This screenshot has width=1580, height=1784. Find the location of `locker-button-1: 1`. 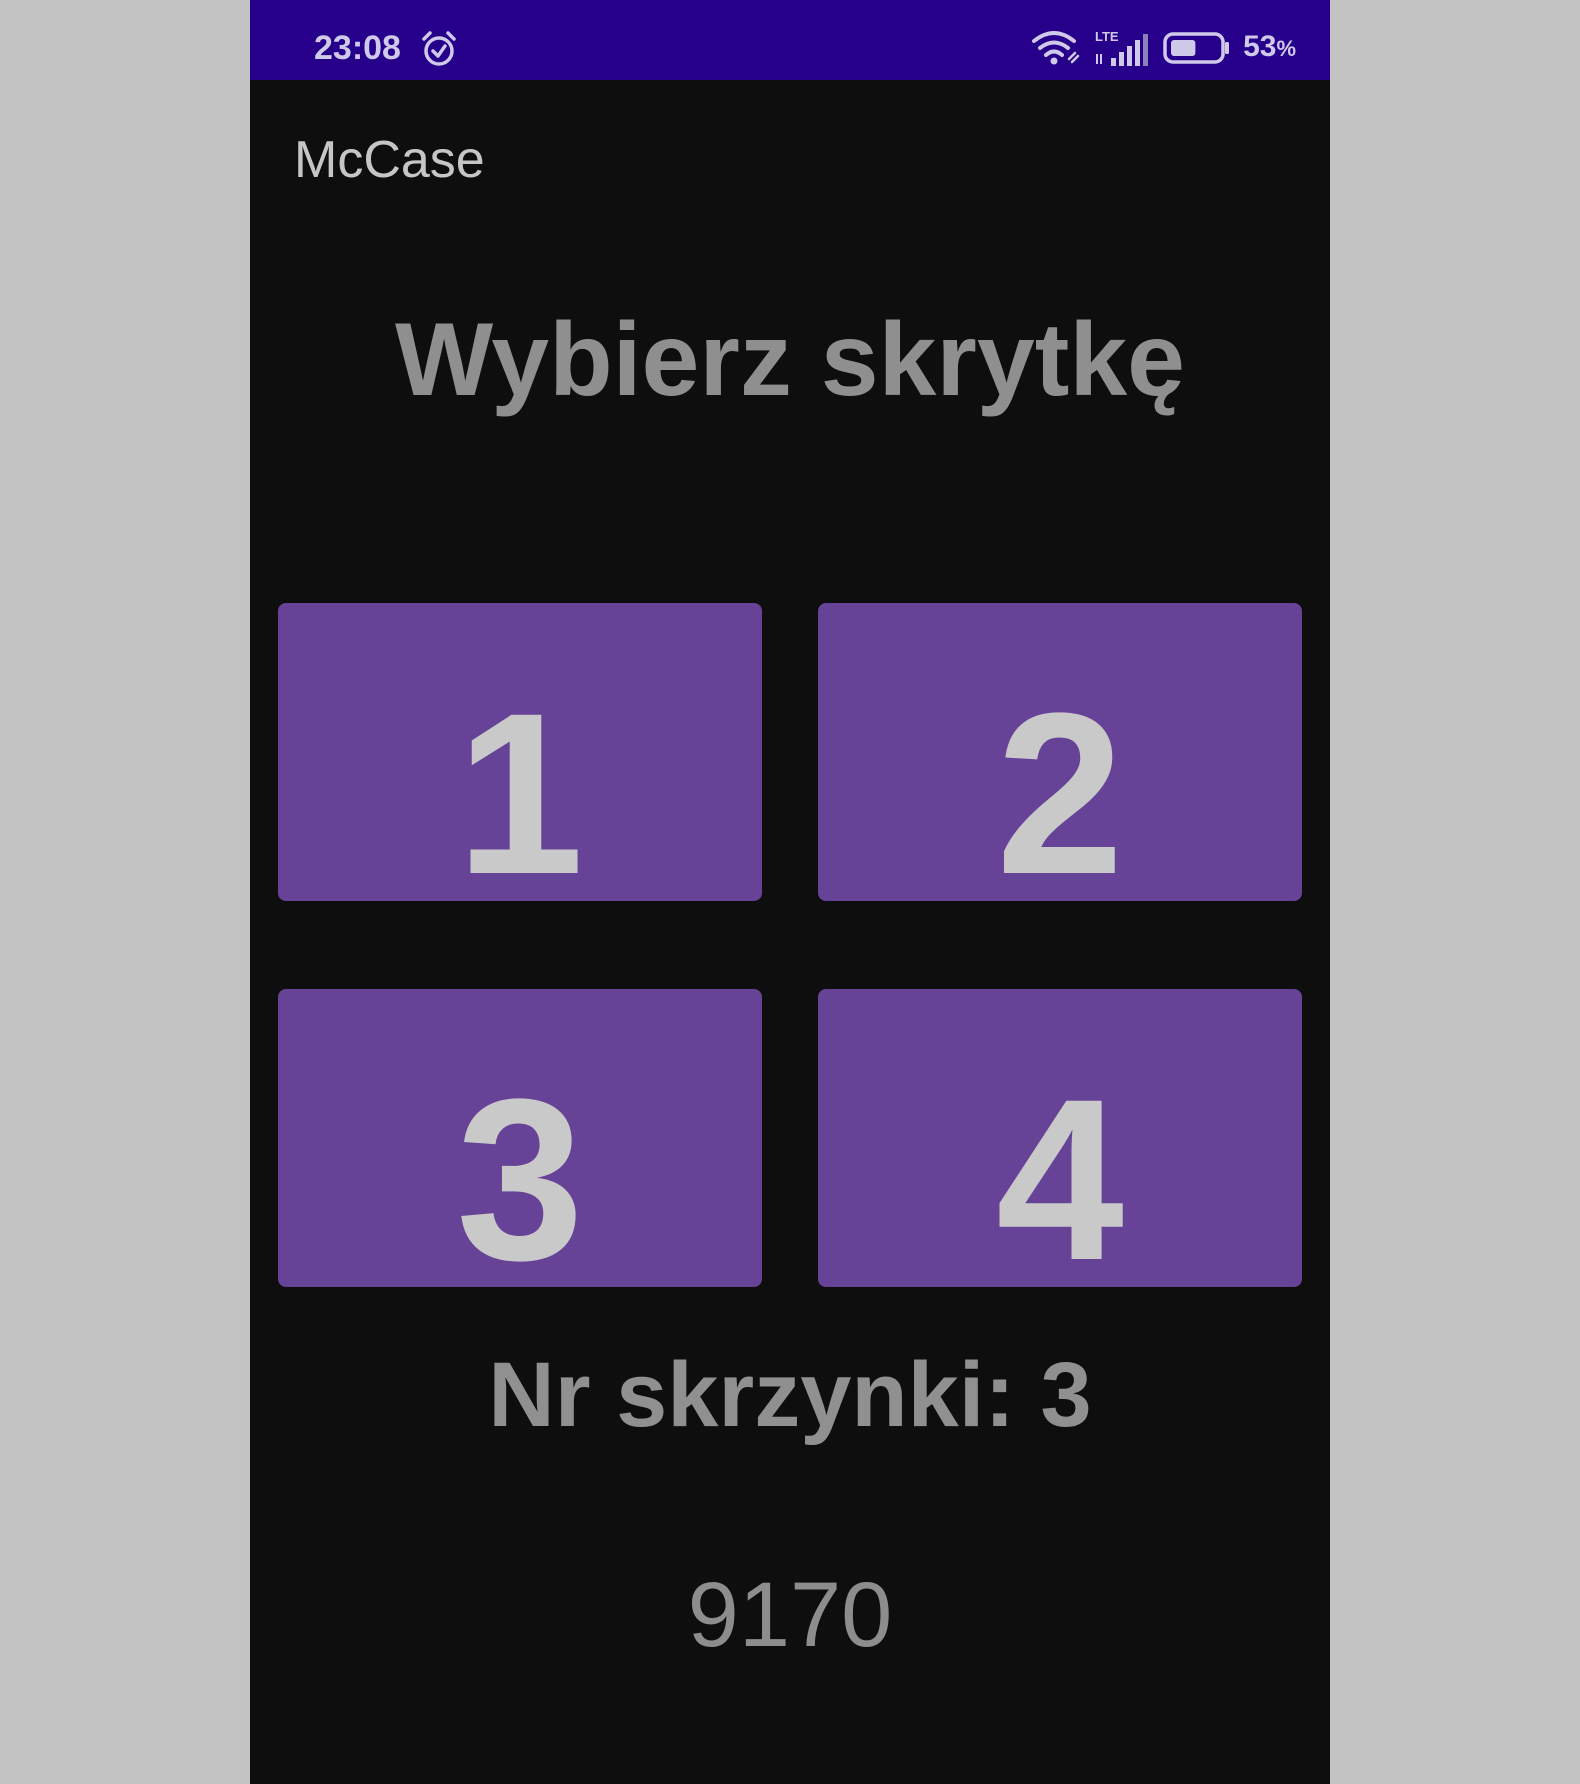

locker-button-1: 1 is located at coordinates (520, 752).